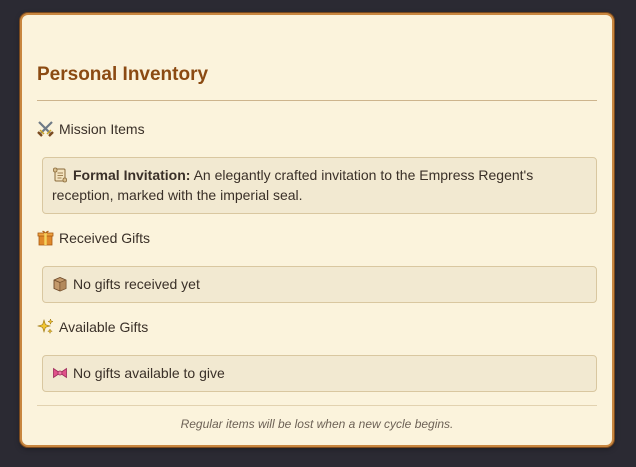  What do you see at coordinates (123, 74) in the screenshot?
I see `inventory-title: Personal Inventory` at bounding box center [123, 74].